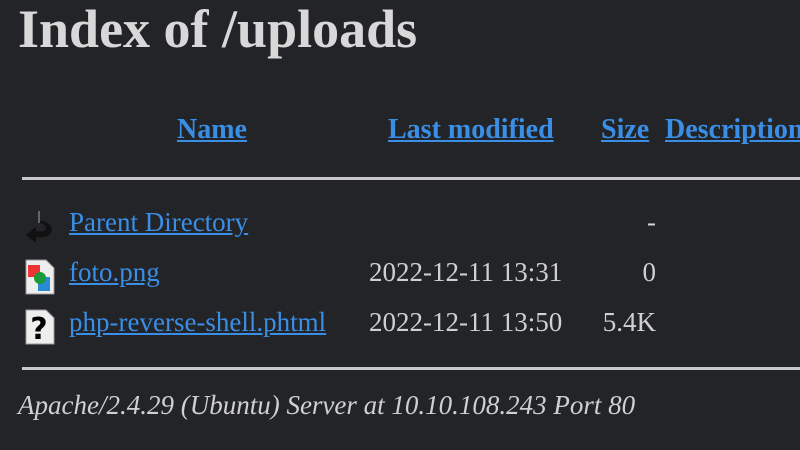 Image resolution: width=800 pixels, height=450 pixels. I want to click on file-link: php-reverse-shell.phtml, so click(197, 322).